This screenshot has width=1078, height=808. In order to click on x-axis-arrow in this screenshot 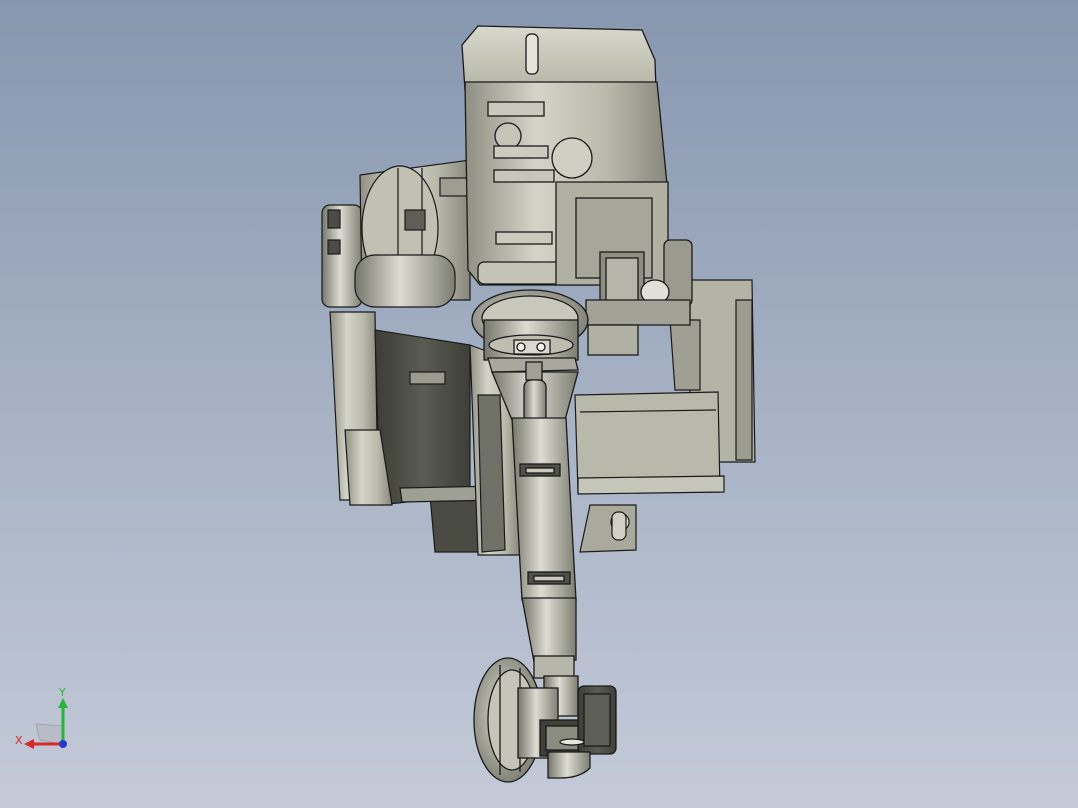, I will do `click(29, 744)`.